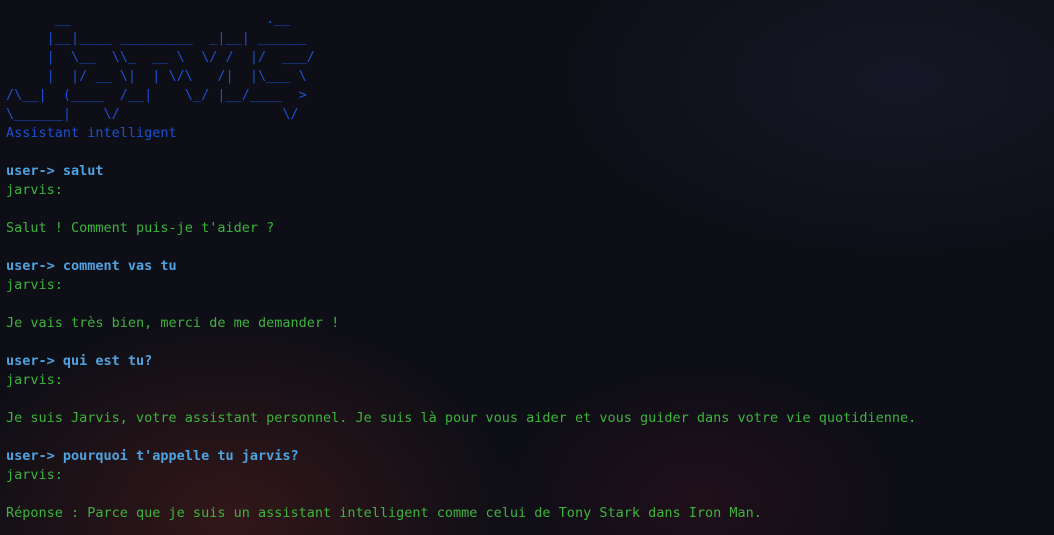  I want to click on user-prompt-line: user-> pourquoi t'appelle tu jarvis?, so click(152, 456).